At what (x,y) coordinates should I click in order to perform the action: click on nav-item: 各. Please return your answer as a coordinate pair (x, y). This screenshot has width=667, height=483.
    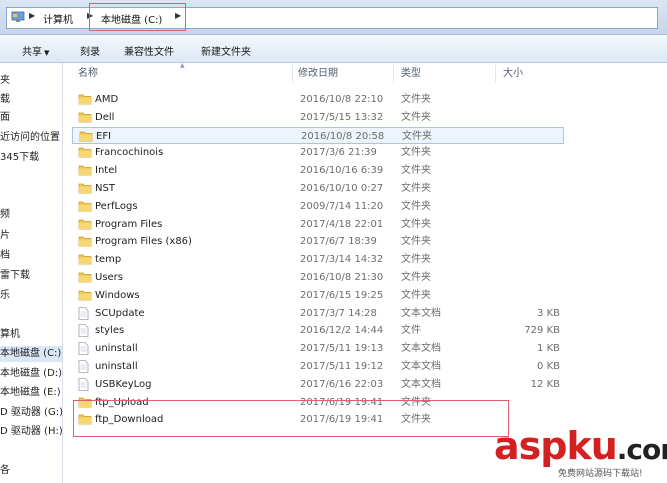
    Looking at the image, I should click on (31, 471).